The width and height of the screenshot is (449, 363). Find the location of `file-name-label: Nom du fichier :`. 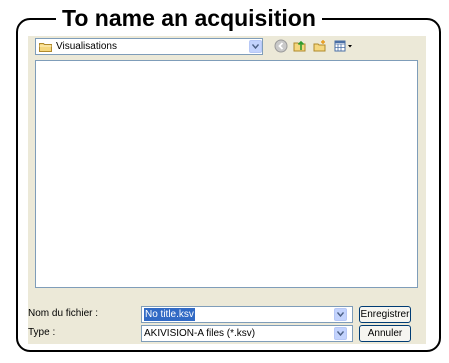

file-name-label: Nom du fichier : is located at coordinates (63, 313).